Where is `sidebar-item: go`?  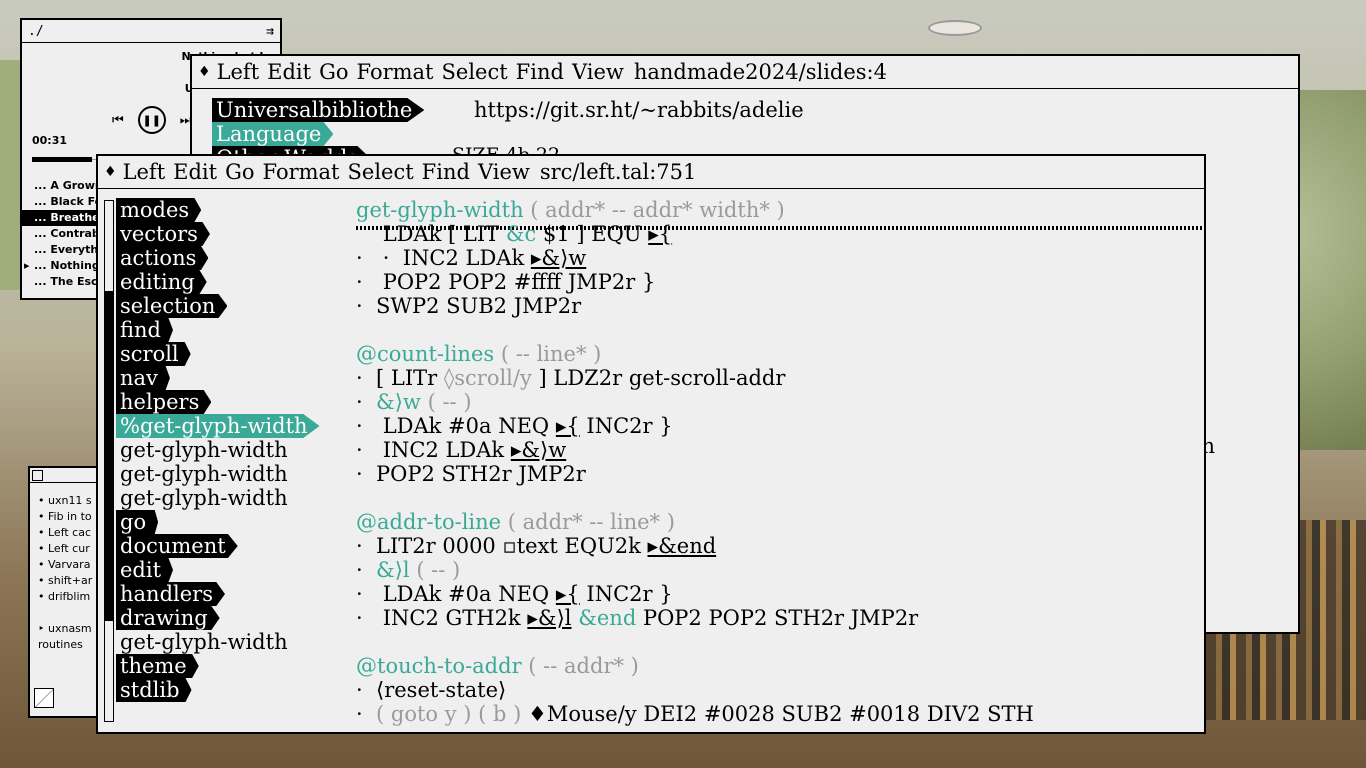 sidebar-item: go is located at coordinates (218, 522).